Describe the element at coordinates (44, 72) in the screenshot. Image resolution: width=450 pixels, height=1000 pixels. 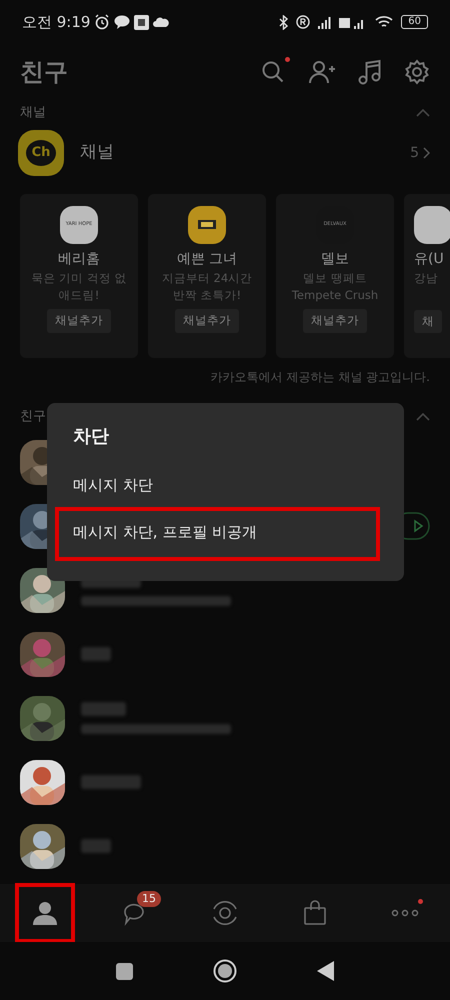
I see `page-title: 친구` at that location.